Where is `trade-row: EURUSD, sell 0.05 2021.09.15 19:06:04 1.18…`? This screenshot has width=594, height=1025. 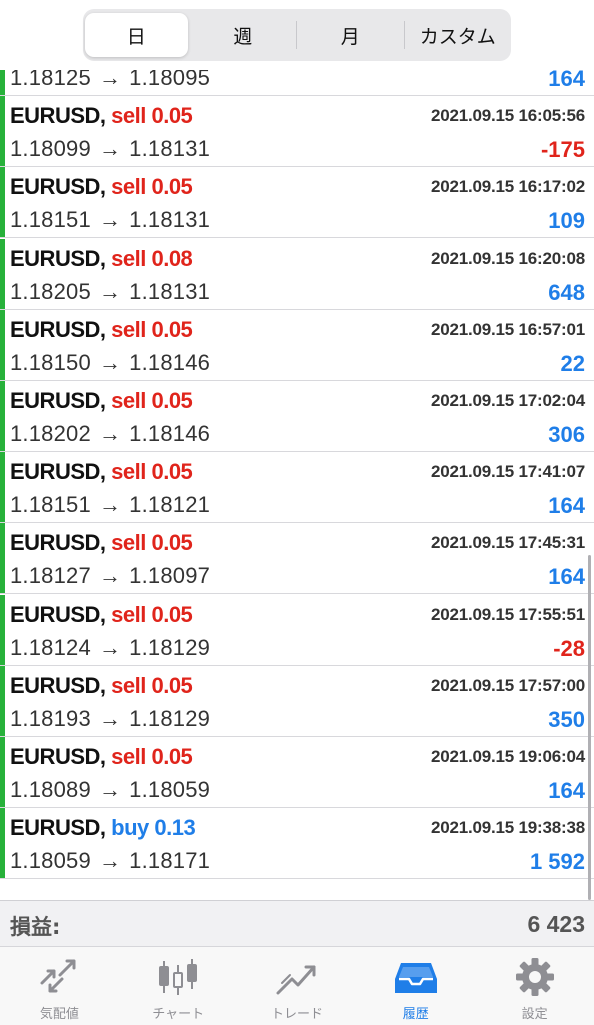
trade-row: EURUSD, sell 0.05 2021.09.15 19:06:04 1.18… is located at coordinates (297, 772).